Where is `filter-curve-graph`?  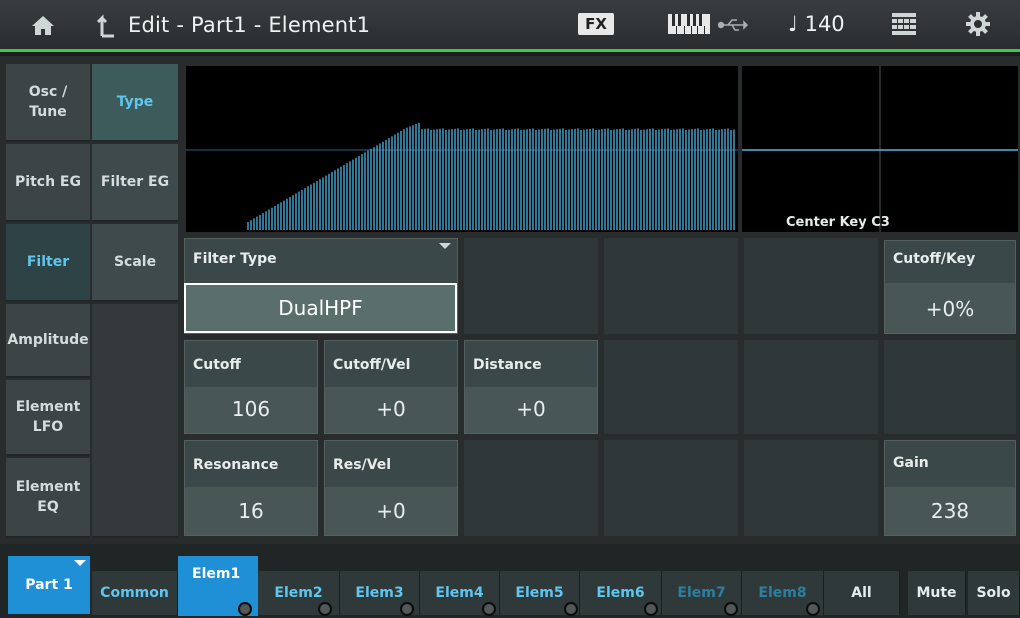
filter-curve-graph is located at coordinates (462, 149).